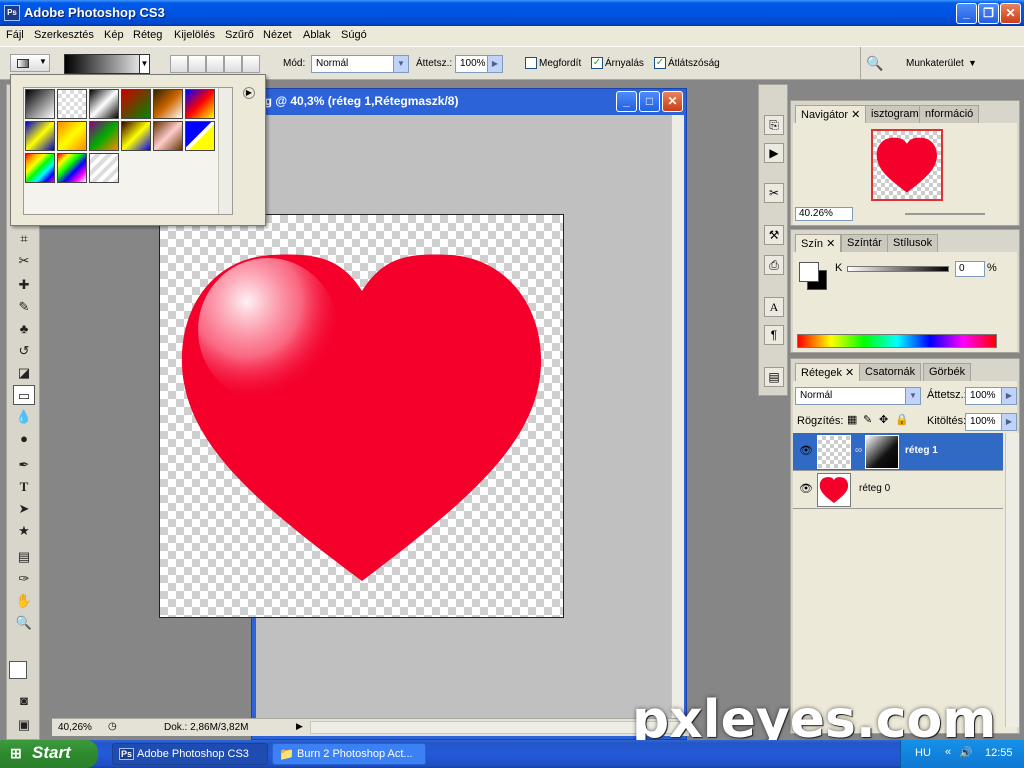  What do you see at coordinates (190, 754) in the screenshot?
I see `taskbar-item-photoshop: Ps Adobe Photoshop CS3` at bounding box center [190, 754].